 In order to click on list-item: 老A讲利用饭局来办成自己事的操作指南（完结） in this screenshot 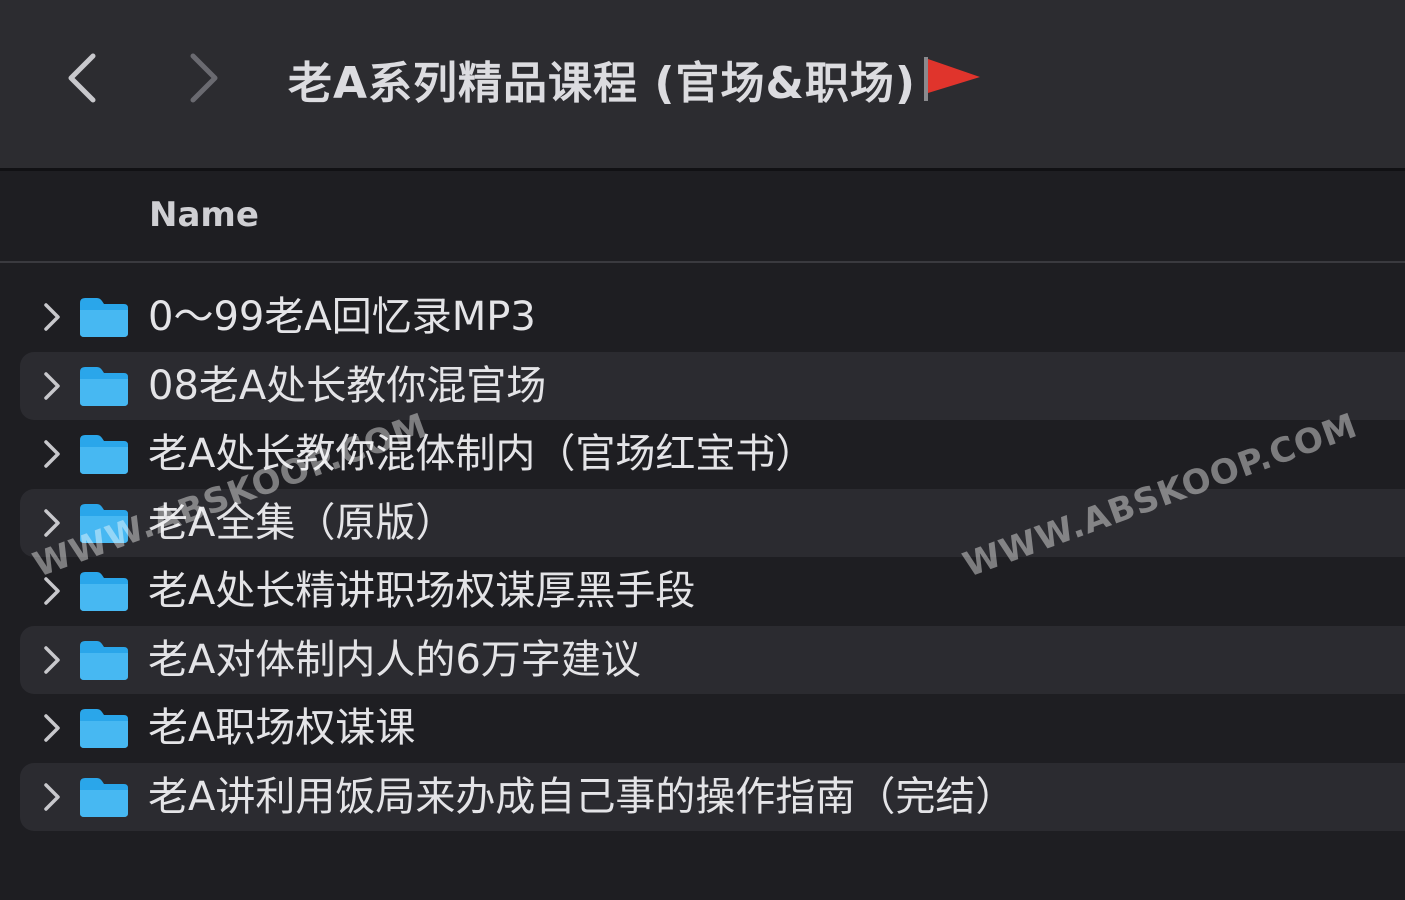, I will do `click(712, 796)`.